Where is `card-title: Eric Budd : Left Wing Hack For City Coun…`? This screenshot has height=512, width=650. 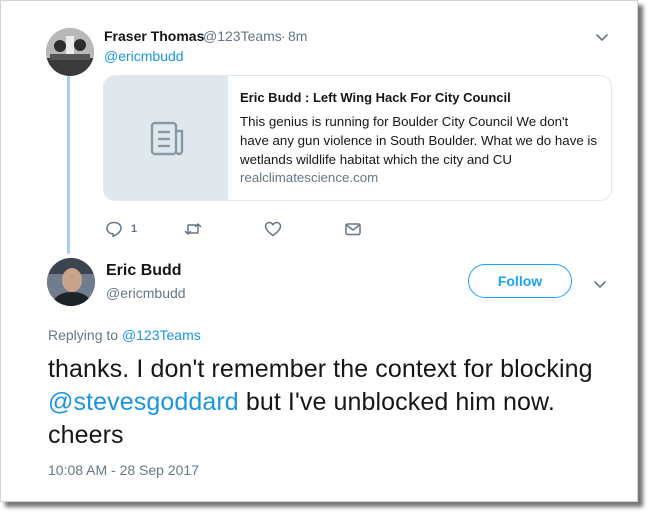
card-title: Eric Budd : Left Wing Hack For City Coun… is located at coordinates (375, 97).